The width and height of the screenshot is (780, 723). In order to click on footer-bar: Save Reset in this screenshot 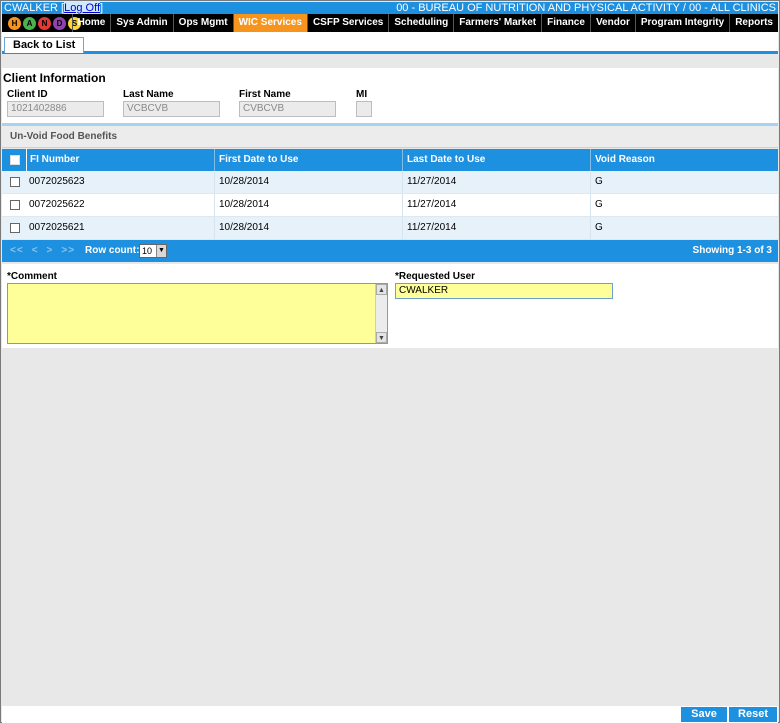, I will do `click(390, 714)`.